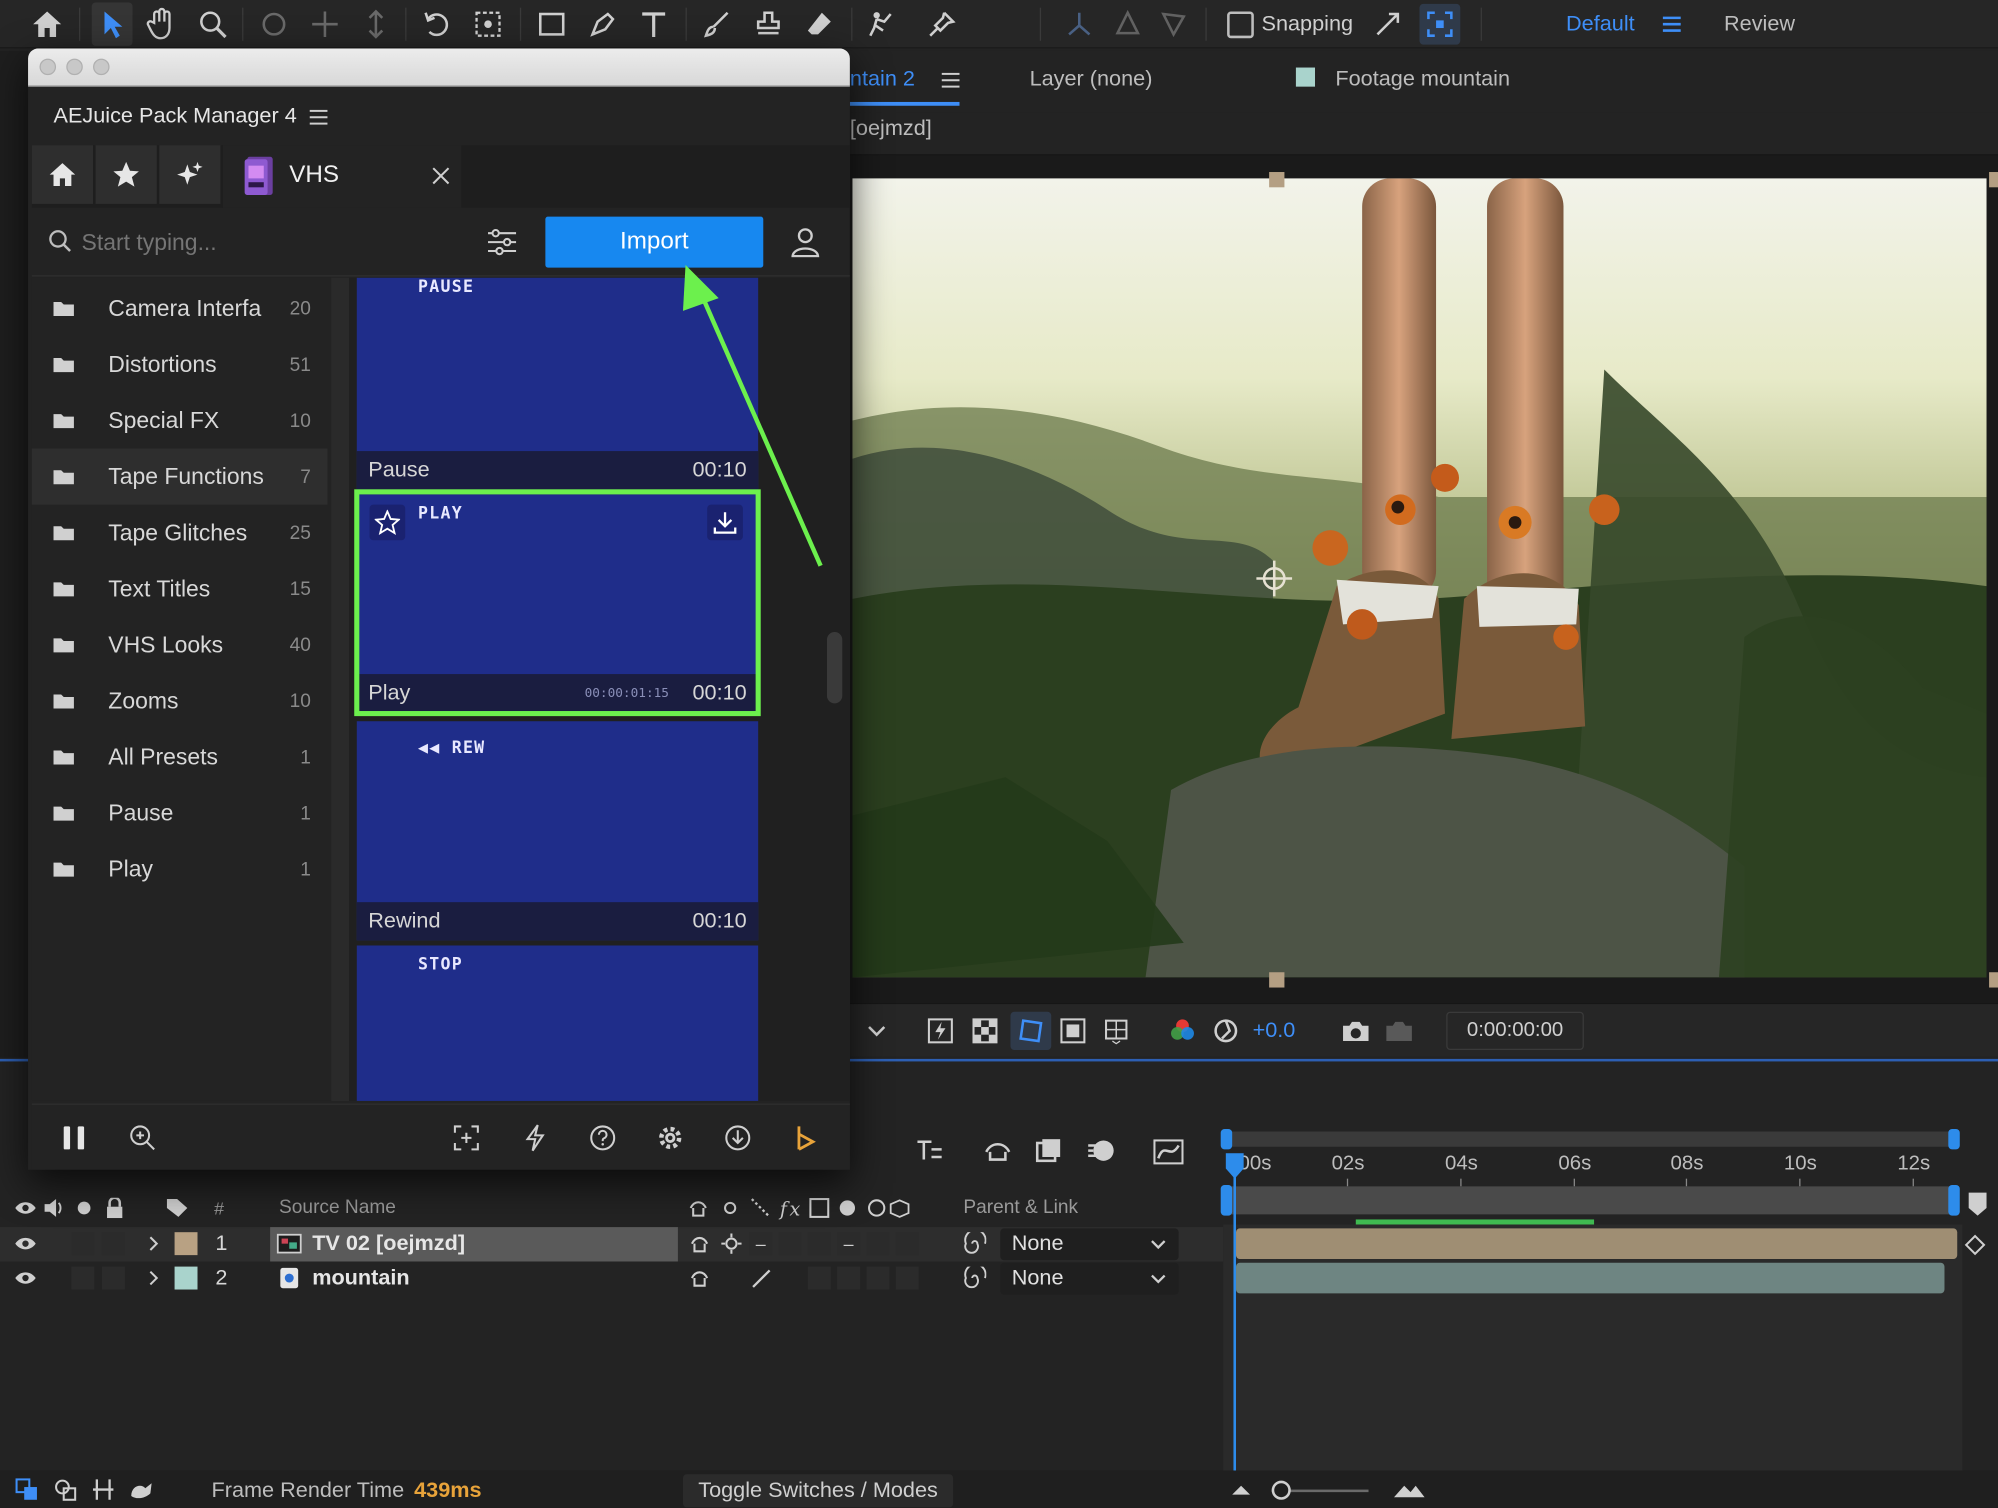 Image resolution: width=1998 pixels, height=1508 pixels. Describe the element at coordinates (1977, 1204) in the screenshot. I see `comp-marker-icon` at that location.